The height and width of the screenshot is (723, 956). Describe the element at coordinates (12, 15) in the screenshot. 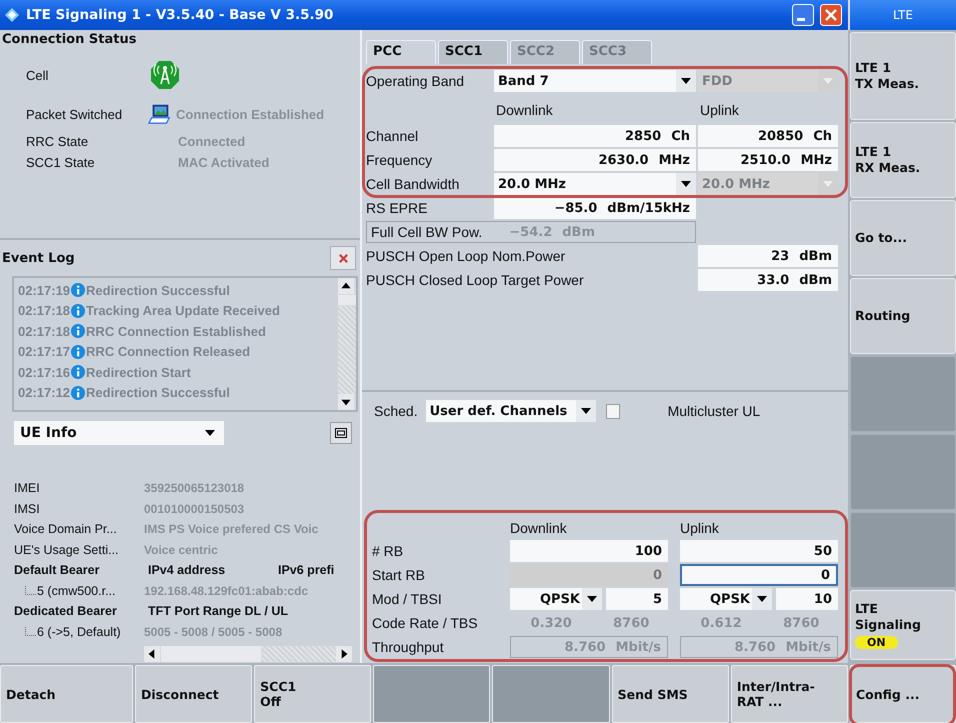

I see `diamond-icon` at that location.